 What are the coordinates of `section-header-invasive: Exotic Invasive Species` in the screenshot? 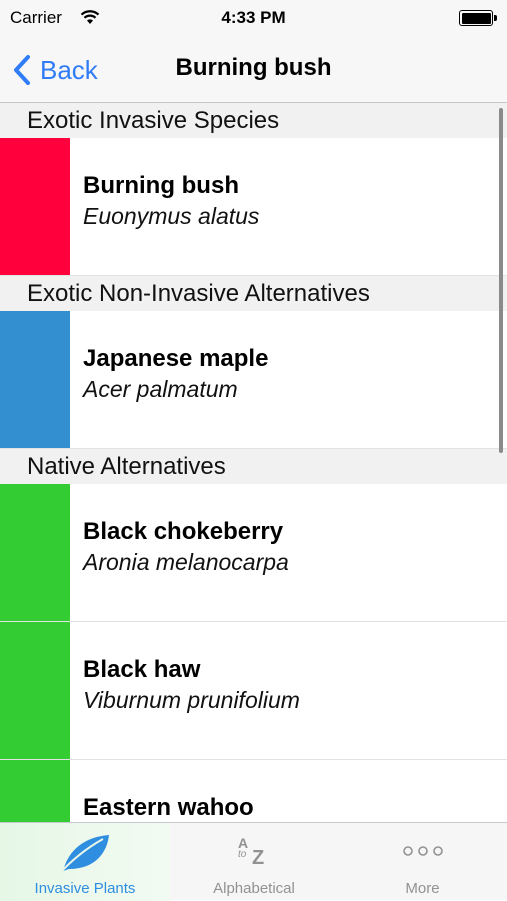 It's located at (253, 120).